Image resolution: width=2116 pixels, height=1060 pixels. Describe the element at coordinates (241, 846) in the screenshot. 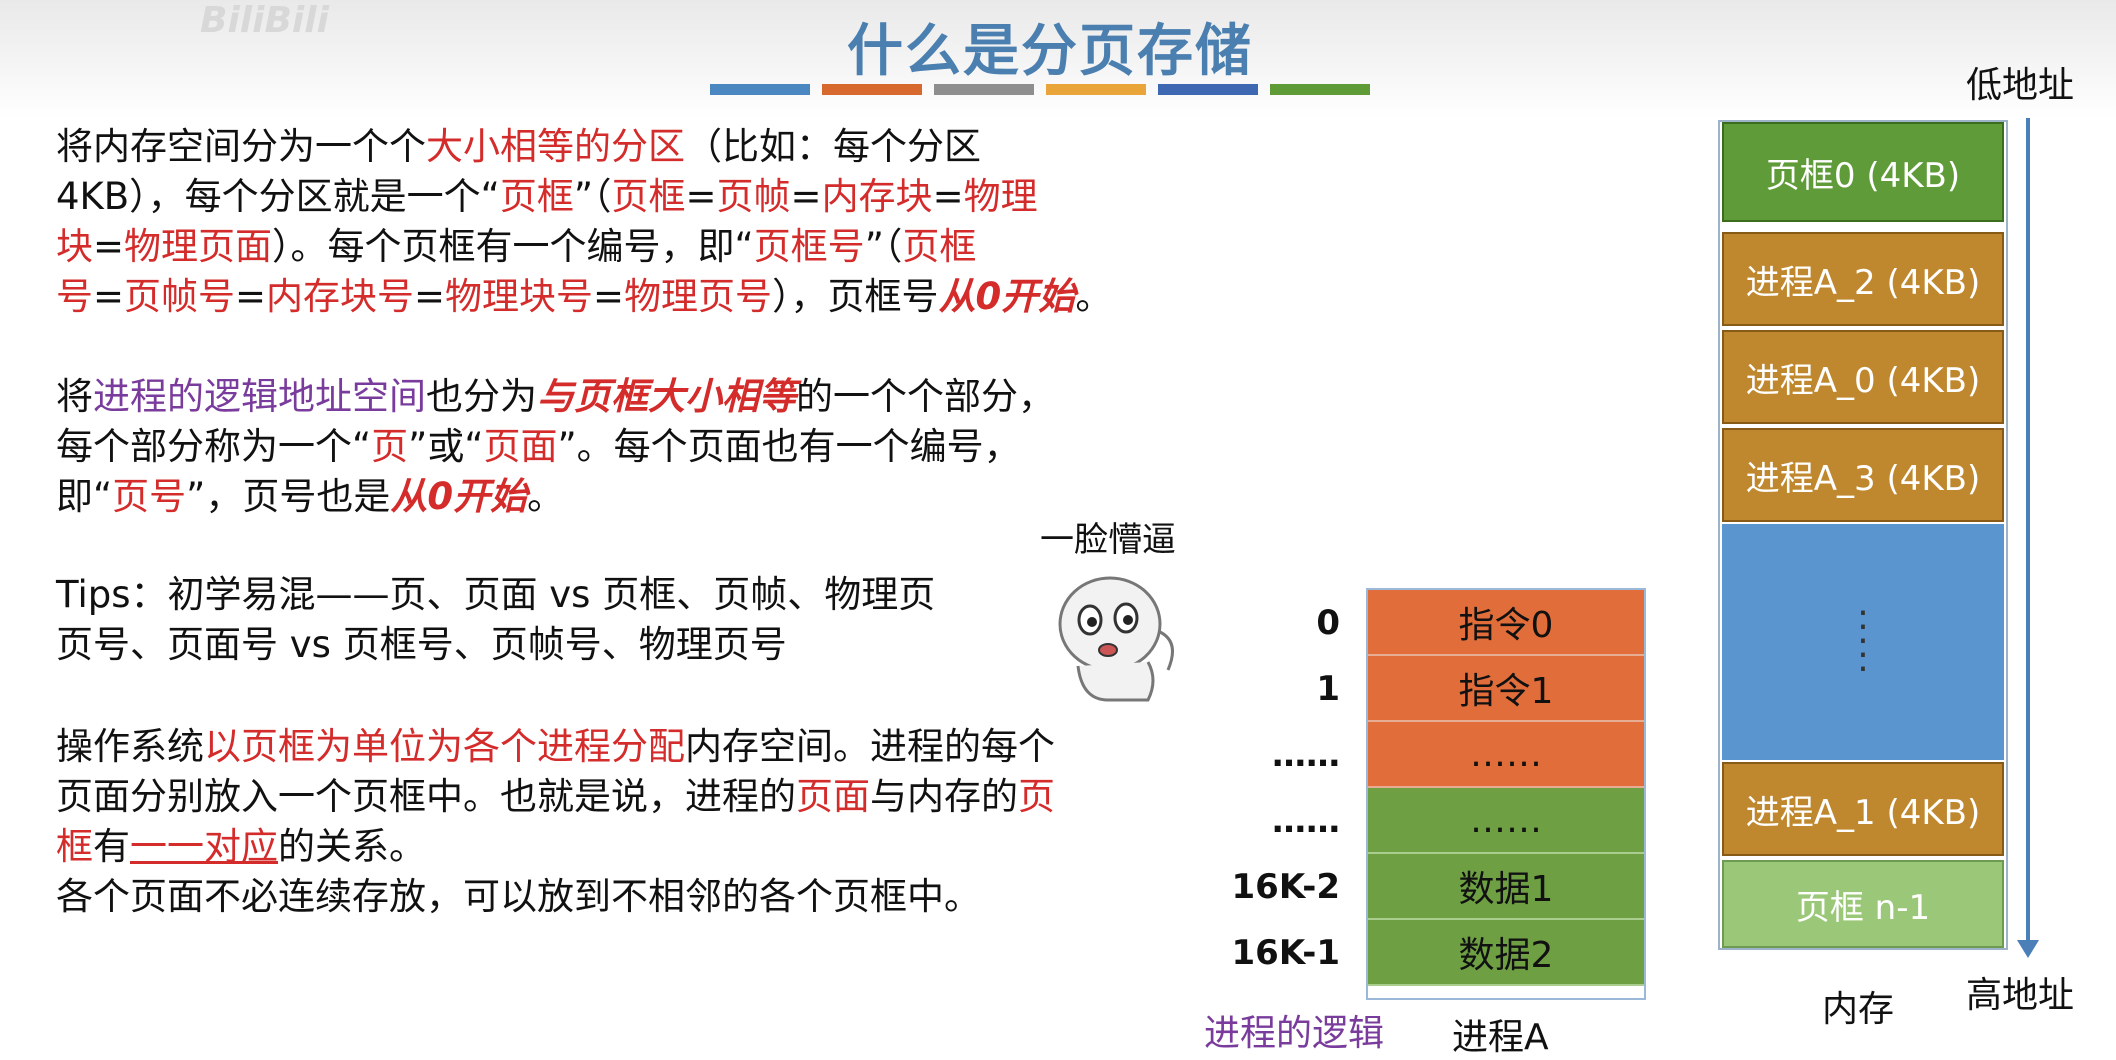

I see `p3-line-3: 框有一一对应的关系。` at that location.